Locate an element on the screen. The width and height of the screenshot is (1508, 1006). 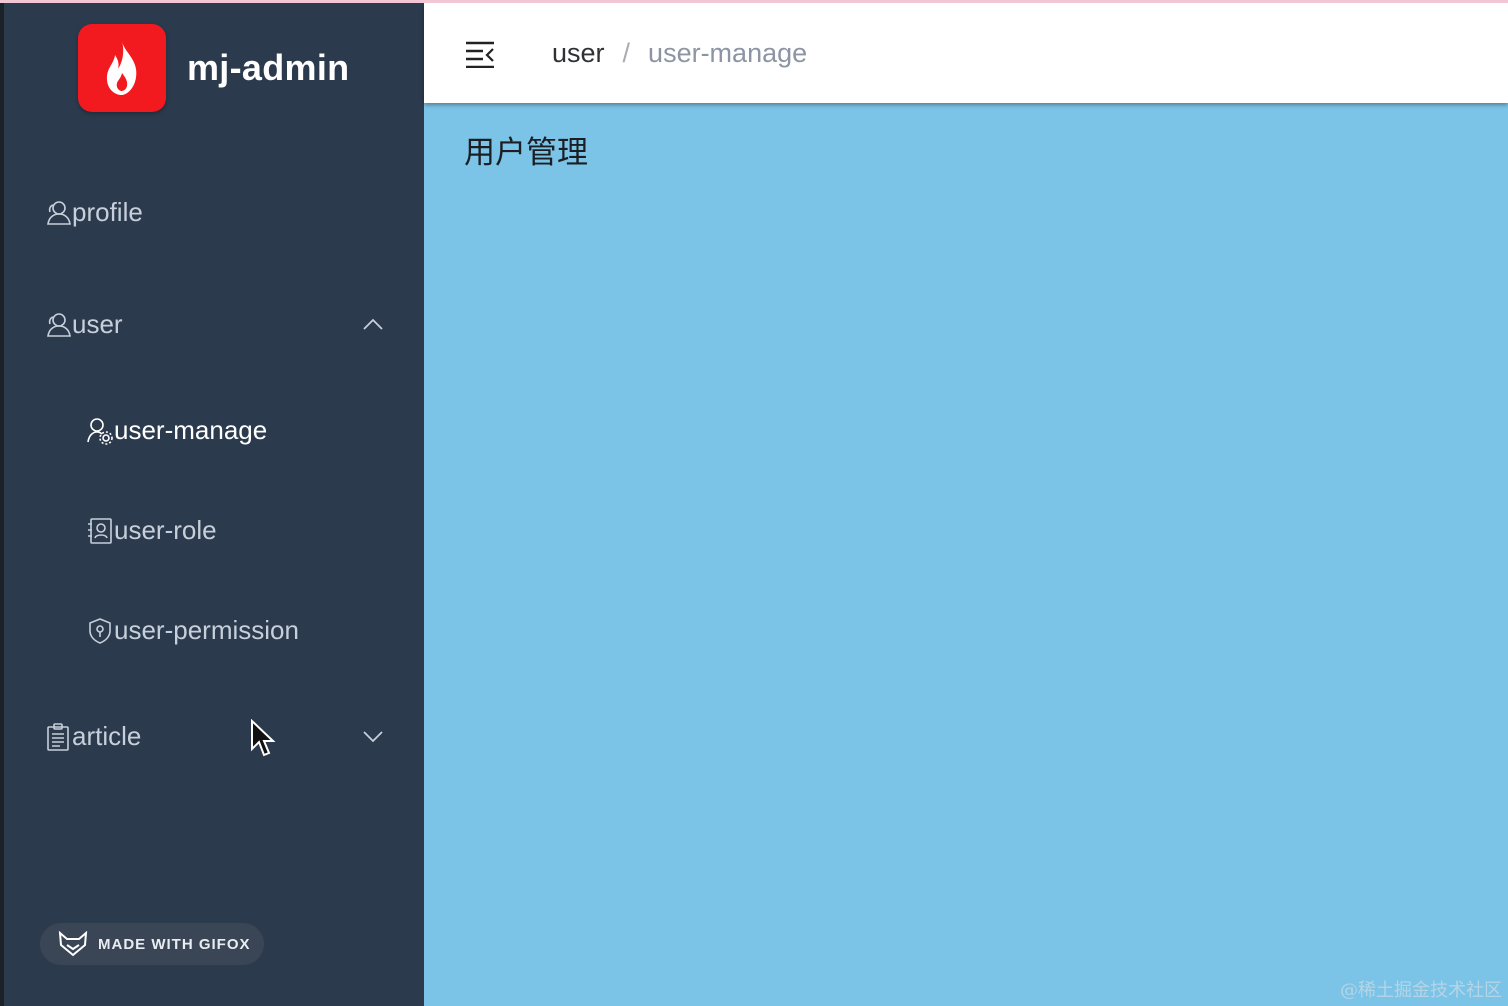
chevron-down-icon is located at coordinates (373, 736).